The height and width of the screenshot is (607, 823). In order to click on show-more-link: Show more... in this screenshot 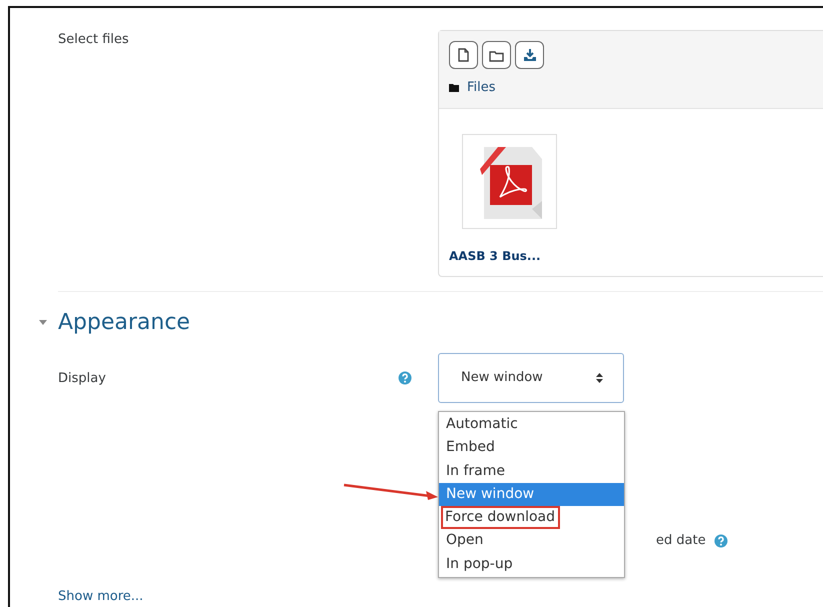, I will do `click(101, 596)`.